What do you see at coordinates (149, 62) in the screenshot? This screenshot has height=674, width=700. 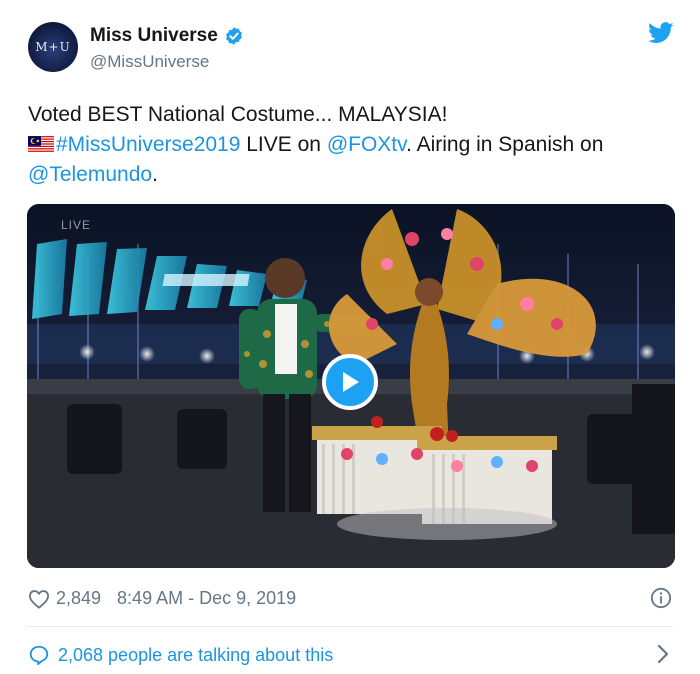 I see `user-handle: @MissUniverse` at bounding box center [149, 62].